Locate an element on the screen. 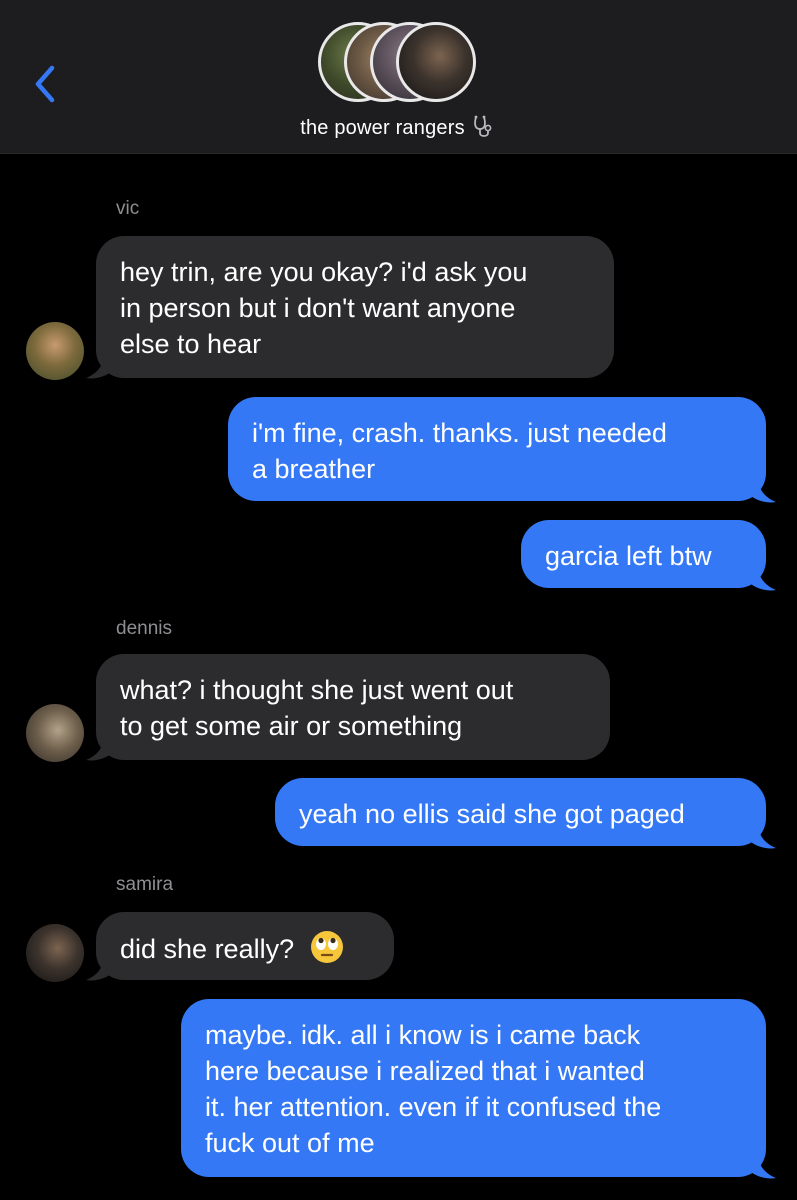  stethoscope-icon is located at coordinates (482, 126).